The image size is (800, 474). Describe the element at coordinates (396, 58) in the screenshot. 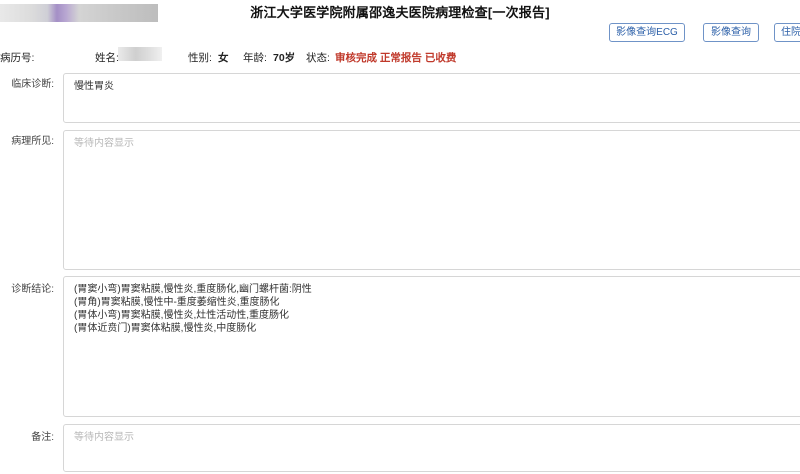

I see `status-value: 审核完成 正常报告 已收费` at that location.